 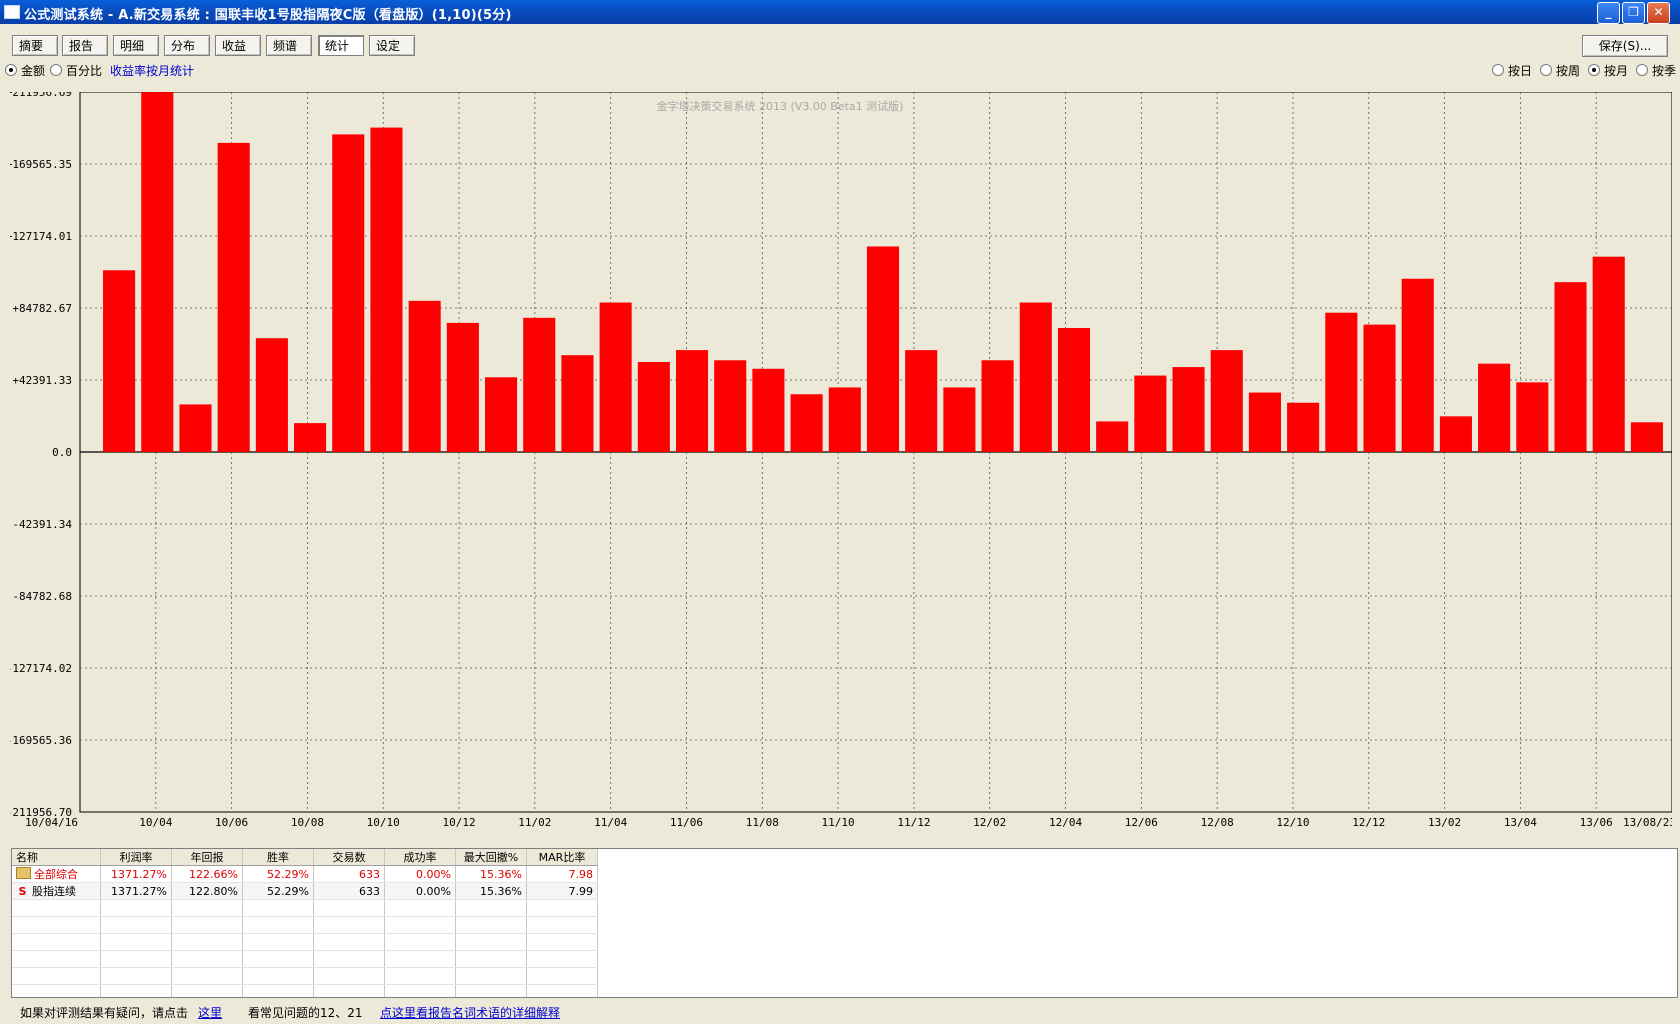 I want to click on radio-amount: 金额, so click(x=25, y=71).